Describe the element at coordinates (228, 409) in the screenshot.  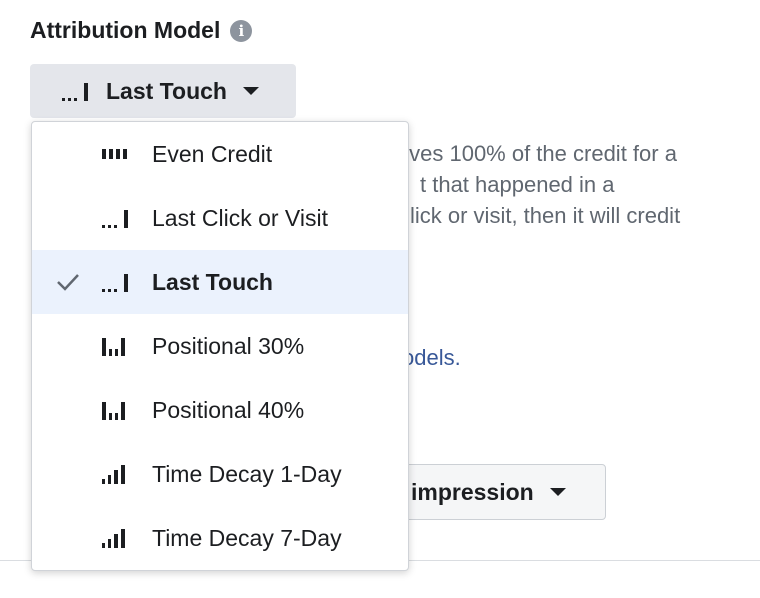
I see `menu-item-label: Positional 40%` at that location.